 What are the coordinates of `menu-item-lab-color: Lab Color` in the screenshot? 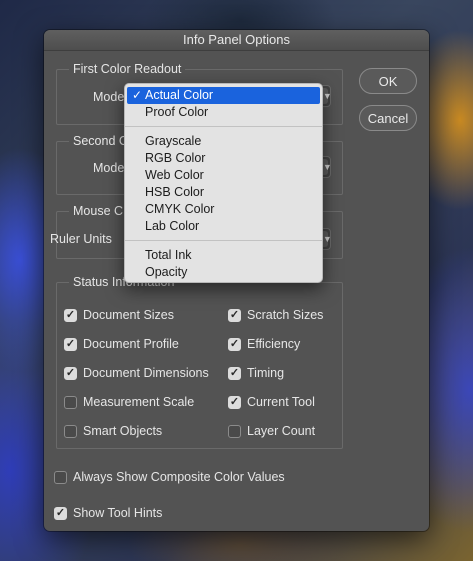 It's located at (223, 226).